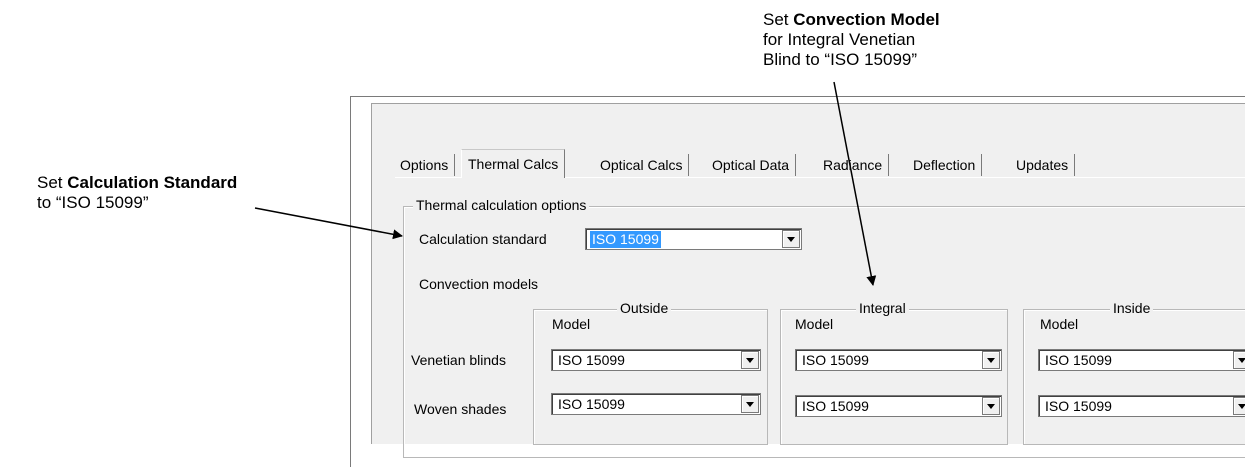 The image size is (1245, 467). I want to click on tab-optical-data: Optical Data, so click(751, 165).